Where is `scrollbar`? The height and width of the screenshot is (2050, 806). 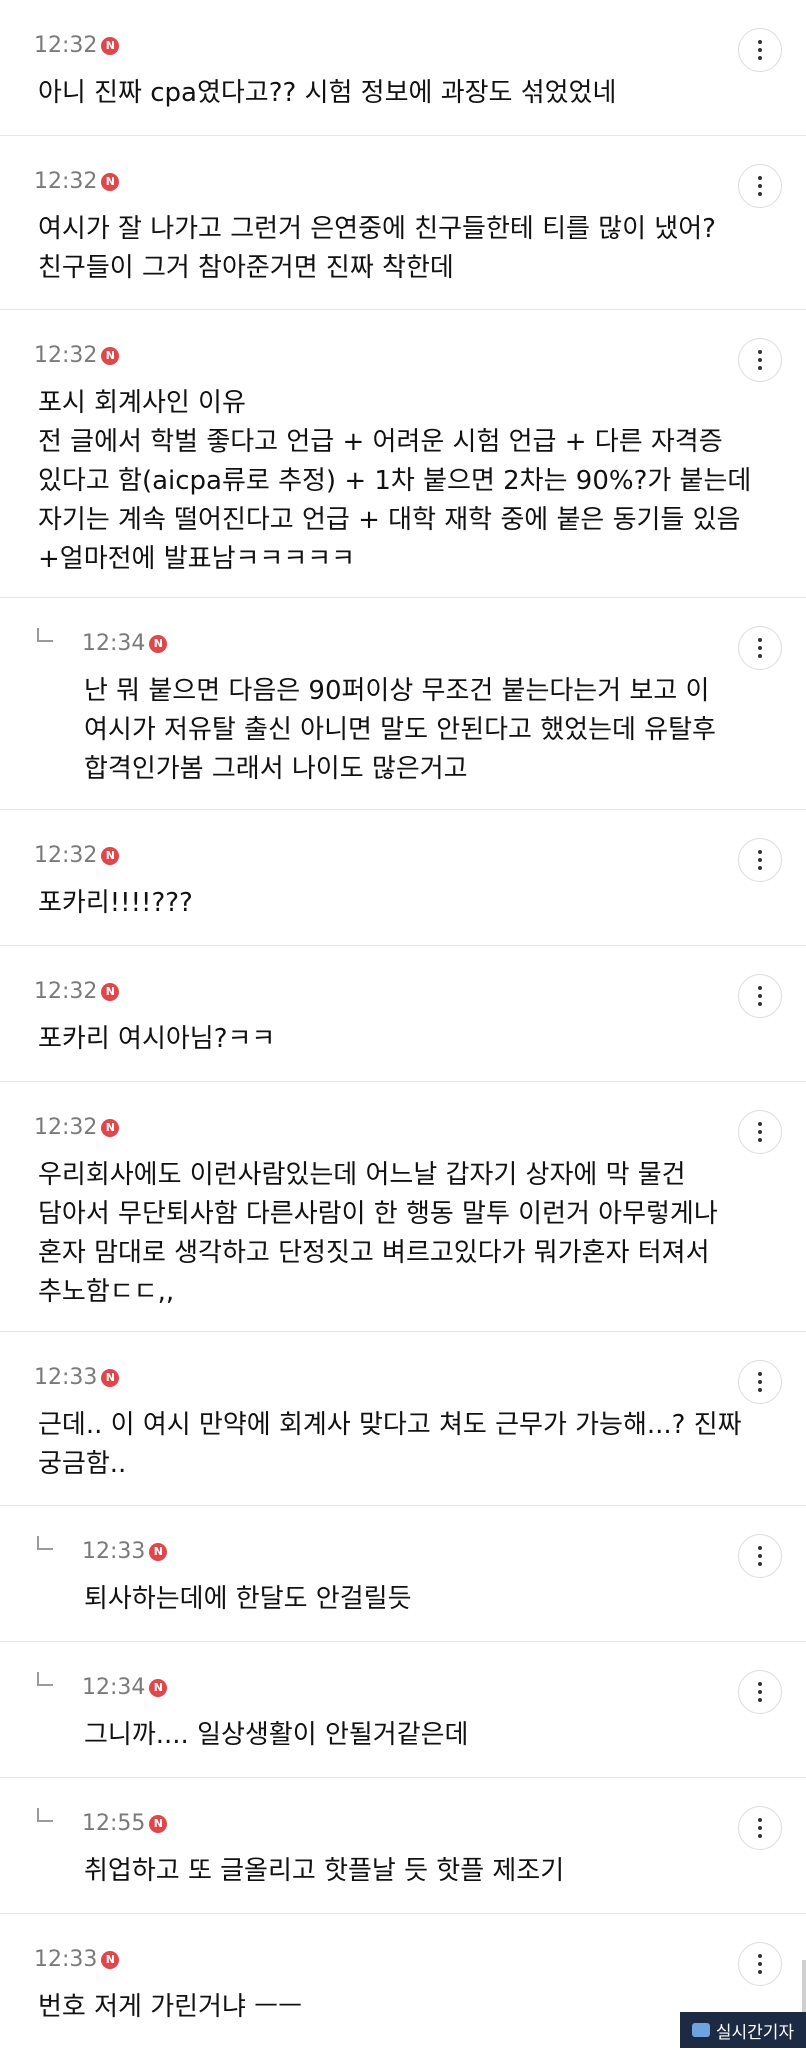
scrollbar is located at coordinates (804, 1986).